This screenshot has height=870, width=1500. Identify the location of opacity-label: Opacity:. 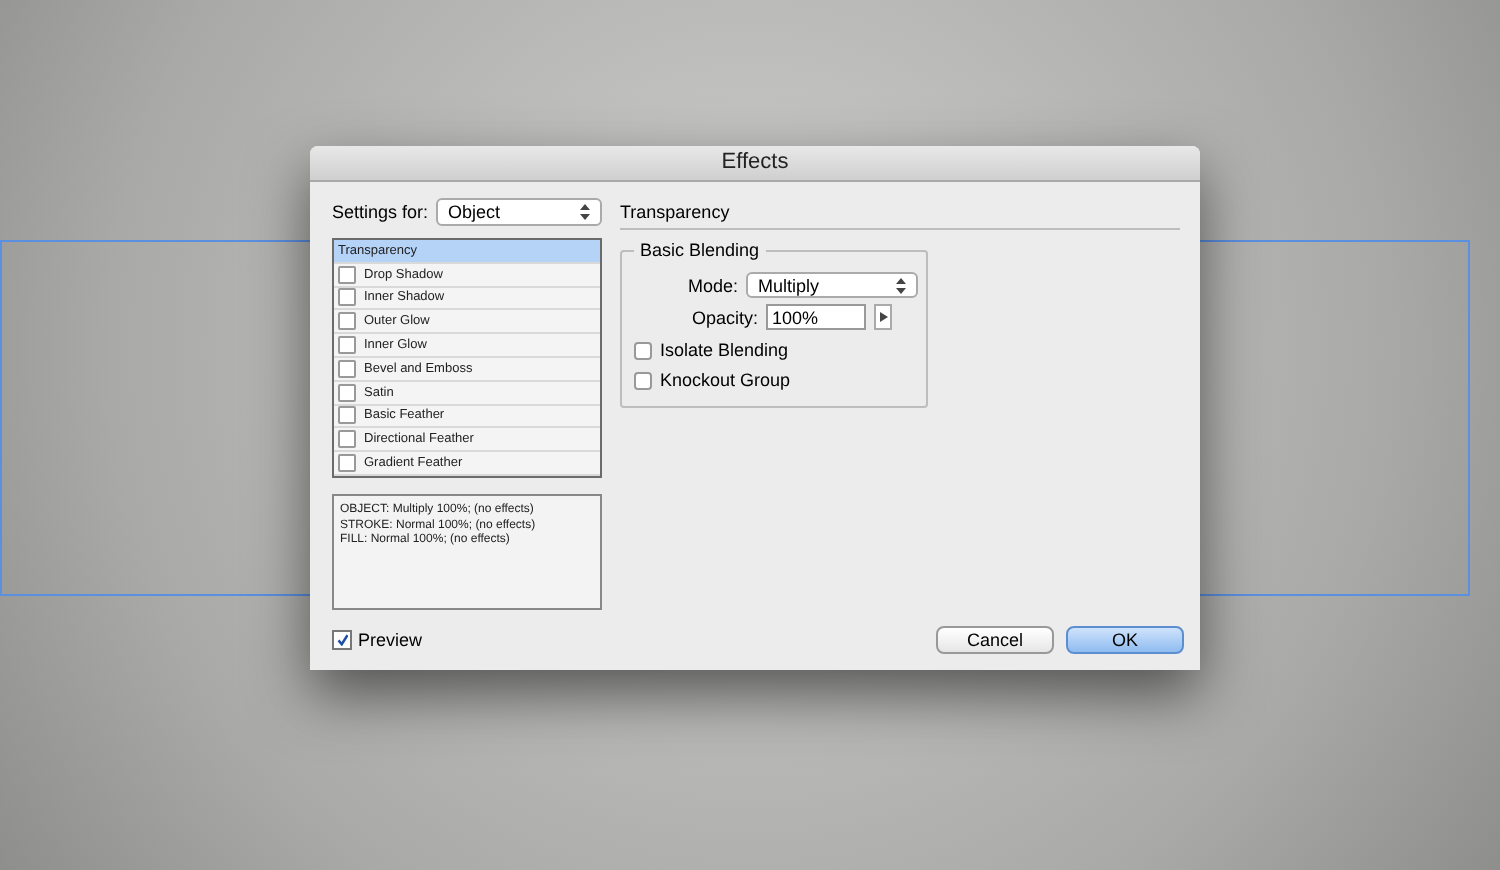
(725, 317).